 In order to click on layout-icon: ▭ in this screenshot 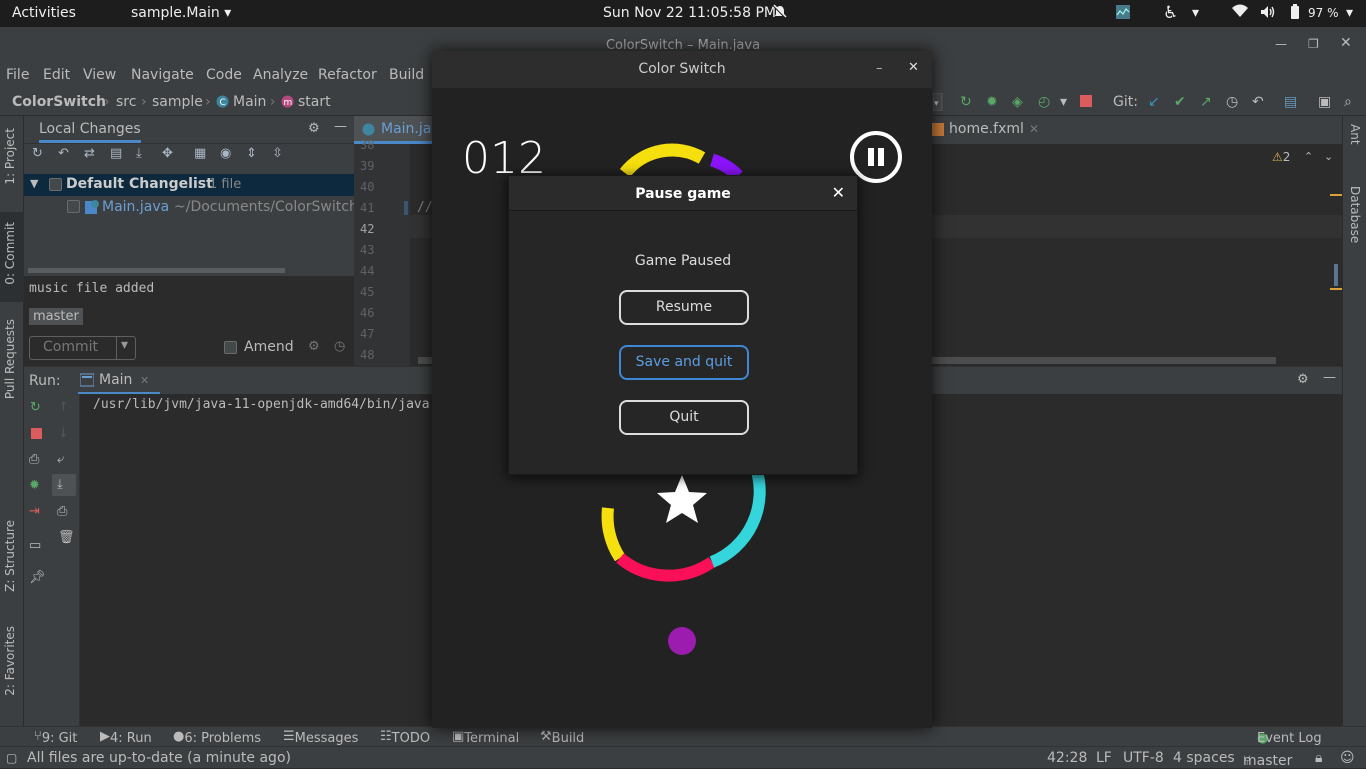, I will do `click(35, 545)`.